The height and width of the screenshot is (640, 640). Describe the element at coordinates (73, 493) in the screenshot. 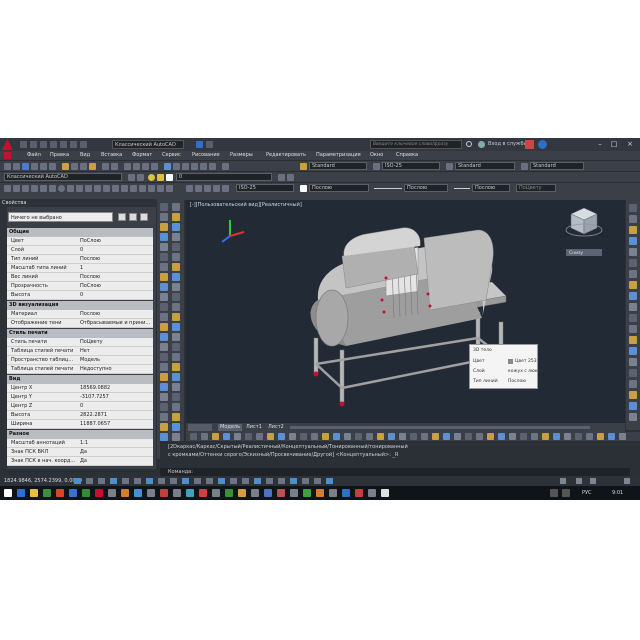

I see `word-icon` at that location.